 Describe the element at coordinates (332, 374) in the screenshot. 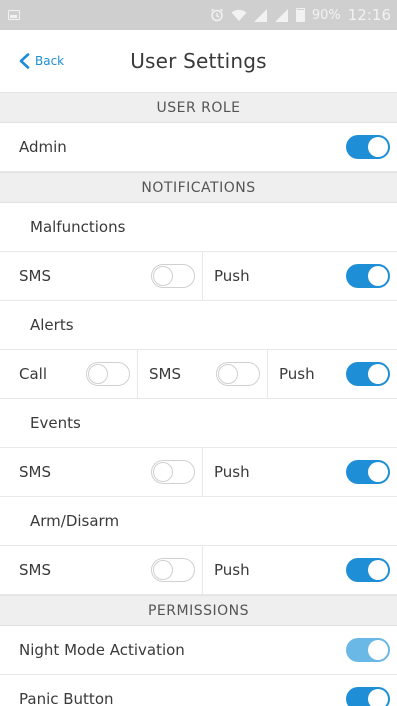

I see `alerts-push-cell: Push` at that location.